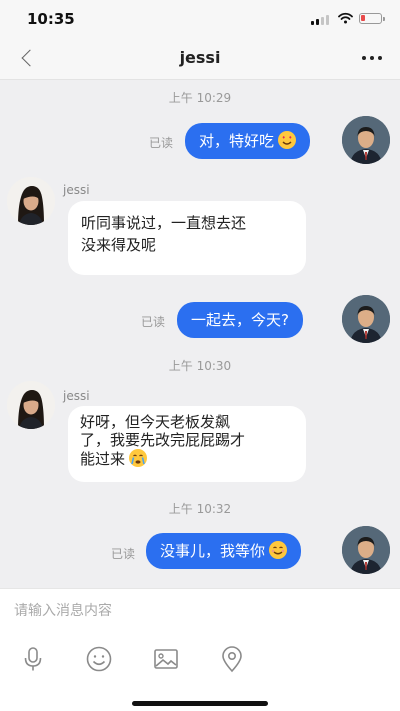  I want to click on location-icon, so click(232, 659).